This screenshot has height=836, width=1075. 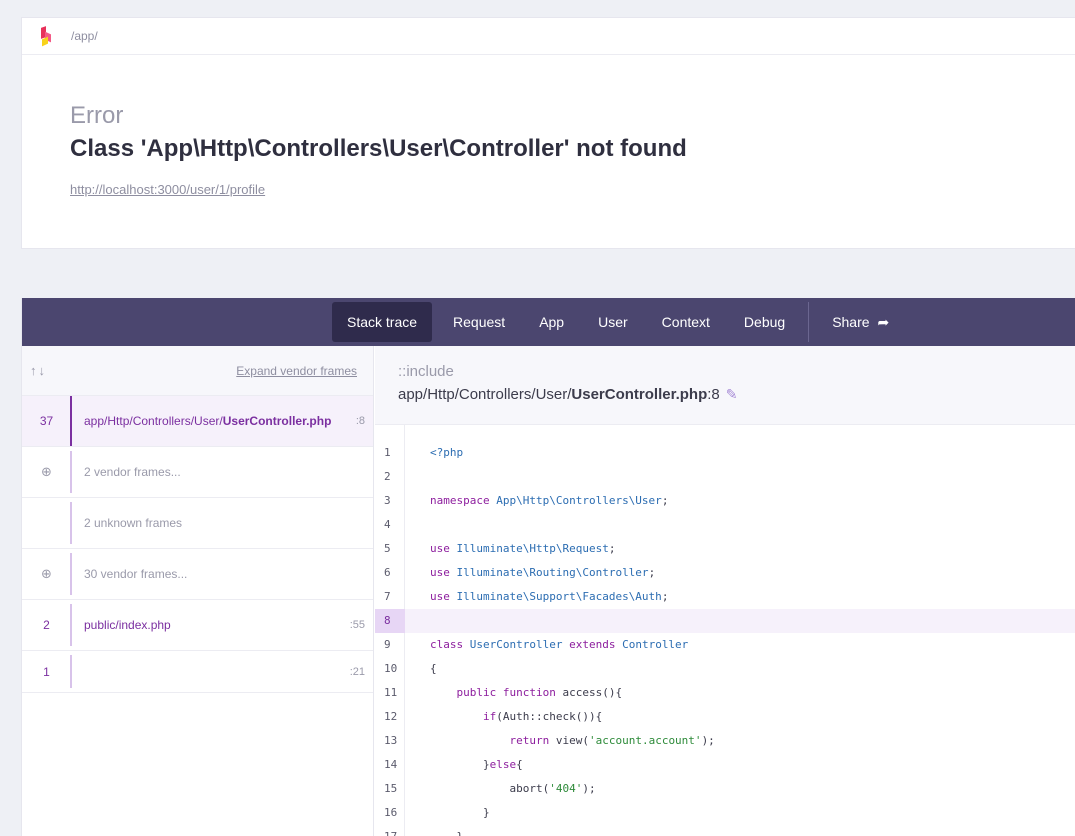 I want to click on code-line: 9 class UserController extends Controller, so click(x=725, y=645).